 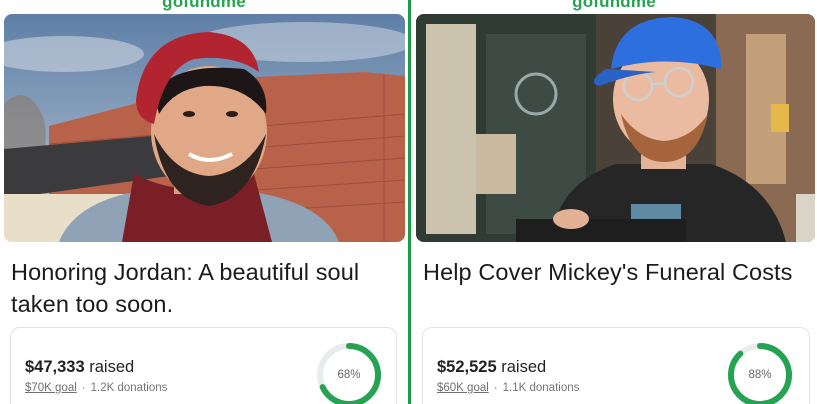 What do you see at coordinates (463, 388) in the screenshot?
I see `goal-link: $60K goal` at bounding box center [463, 388].